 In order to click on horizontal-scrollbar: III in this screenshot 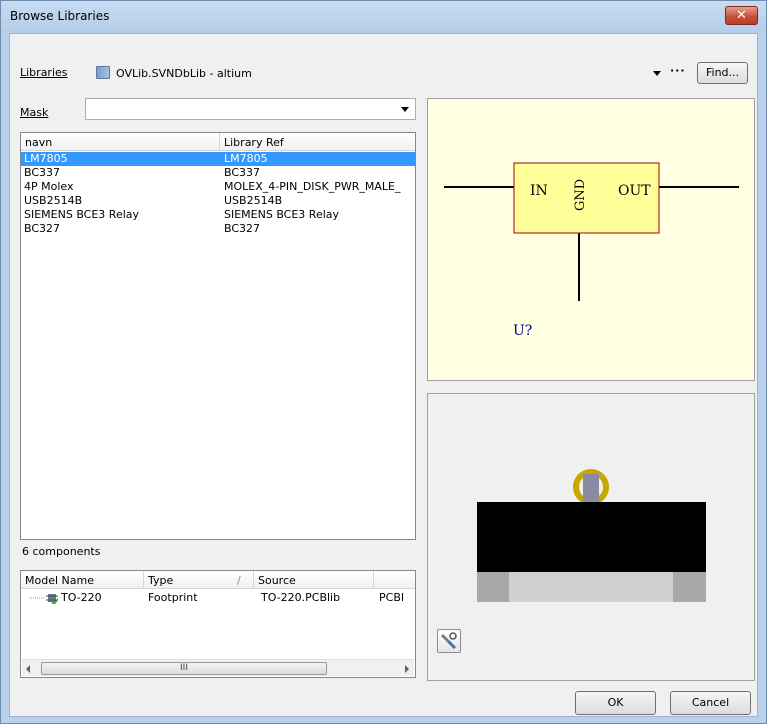, I will do `click(218, 667)`.